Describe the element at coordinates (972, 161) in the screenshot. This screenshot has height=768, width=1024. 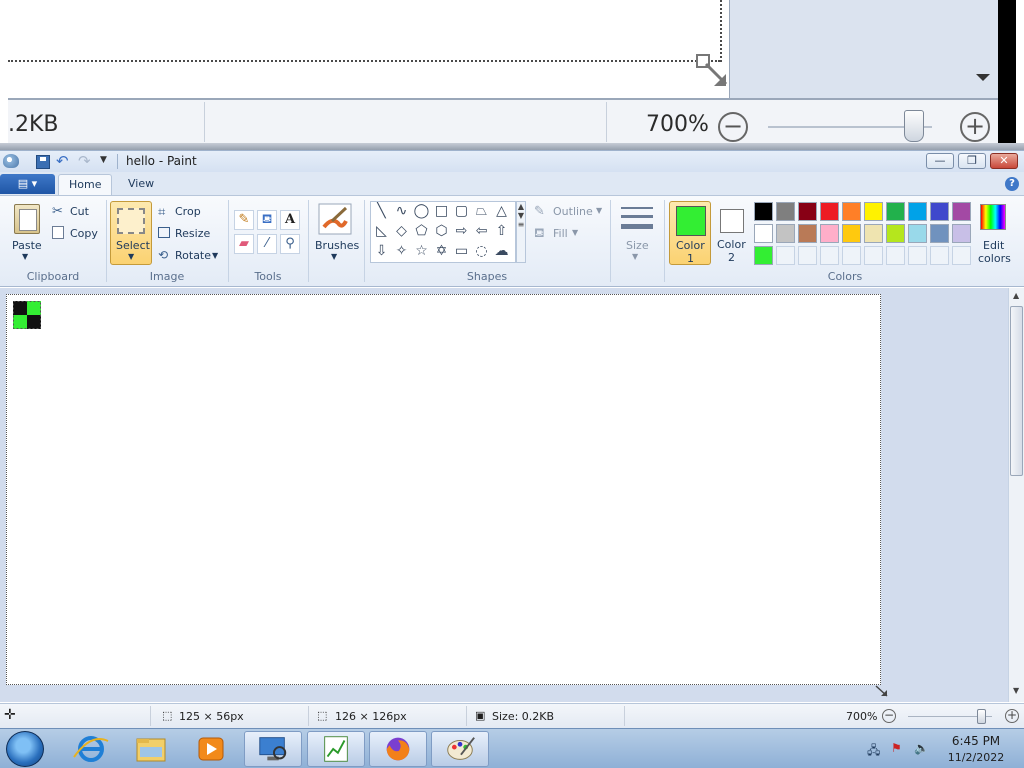
I see `maximize-button: ❐` at that location.